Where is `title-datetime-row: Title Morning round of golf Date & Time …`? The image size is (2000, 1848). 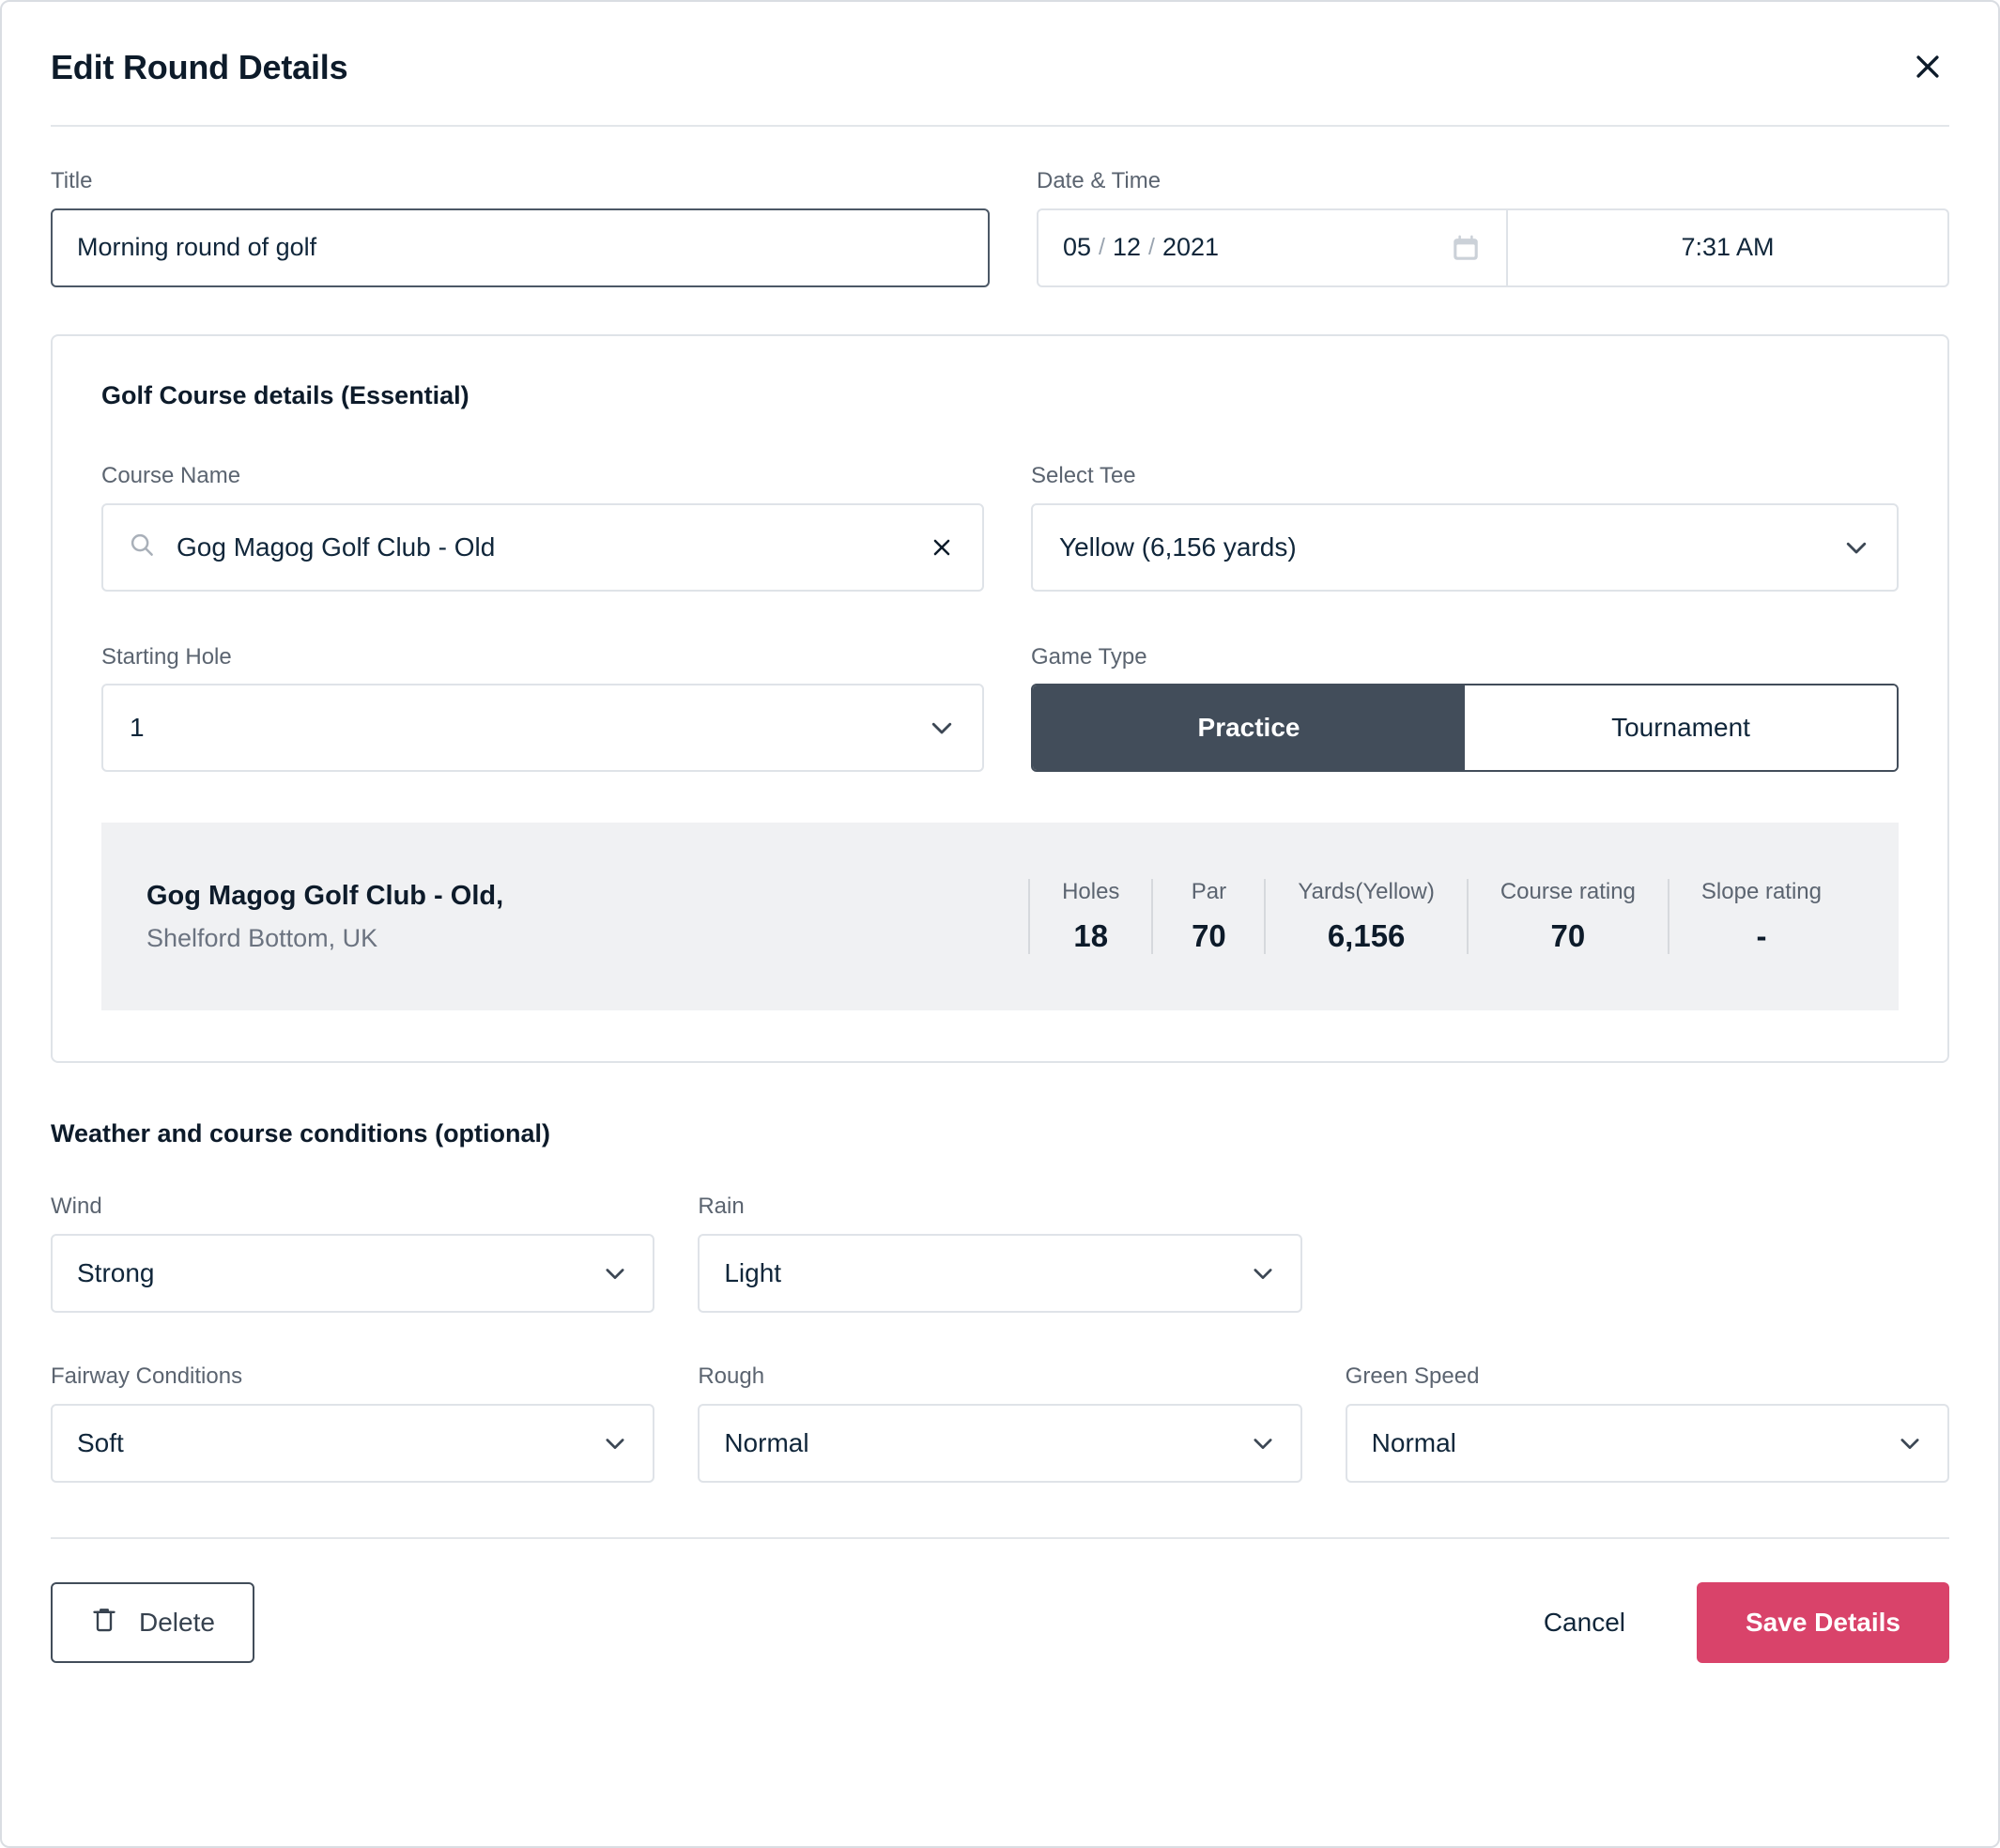 title-datetime-row: Title Morning round of golf Date & Time … is located at coordinates (1000, 227).